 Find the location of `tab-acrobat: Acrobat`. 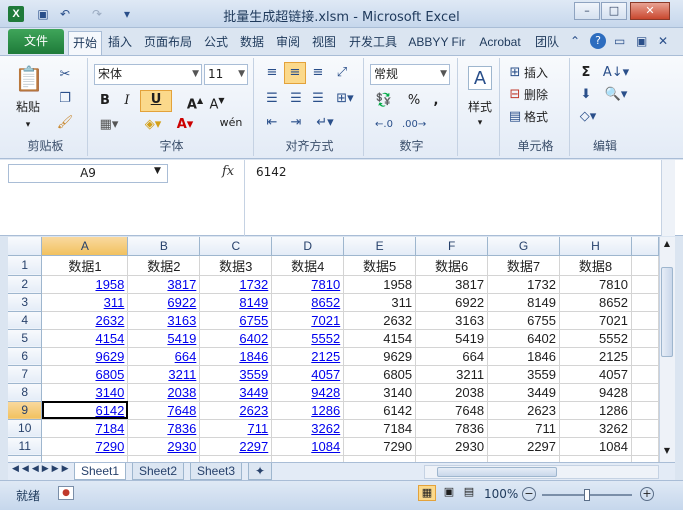

tab-acrobat: Acrobat is located at coordinates (500, 43).